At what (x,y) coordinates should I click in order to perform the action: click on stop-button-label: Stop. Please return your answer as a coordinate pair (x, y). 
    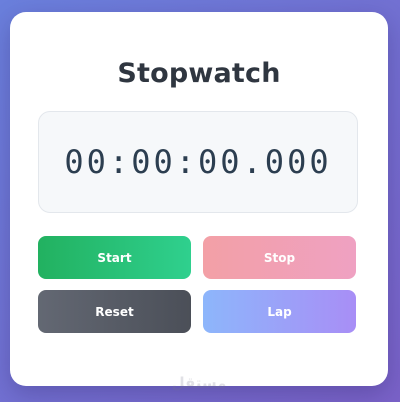
    Looking at the image, I should click on (279, 257).